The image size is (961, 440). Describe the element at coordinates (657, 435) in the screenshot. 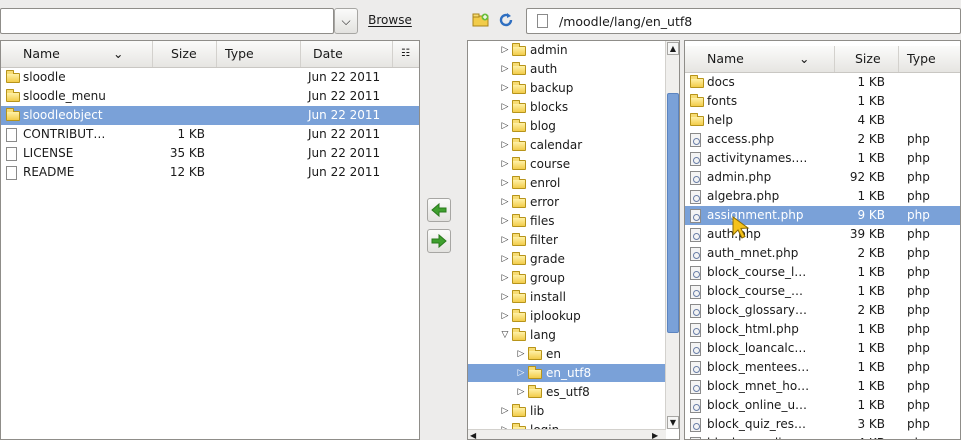

I see `scroll-right-button: ▶` at that location.